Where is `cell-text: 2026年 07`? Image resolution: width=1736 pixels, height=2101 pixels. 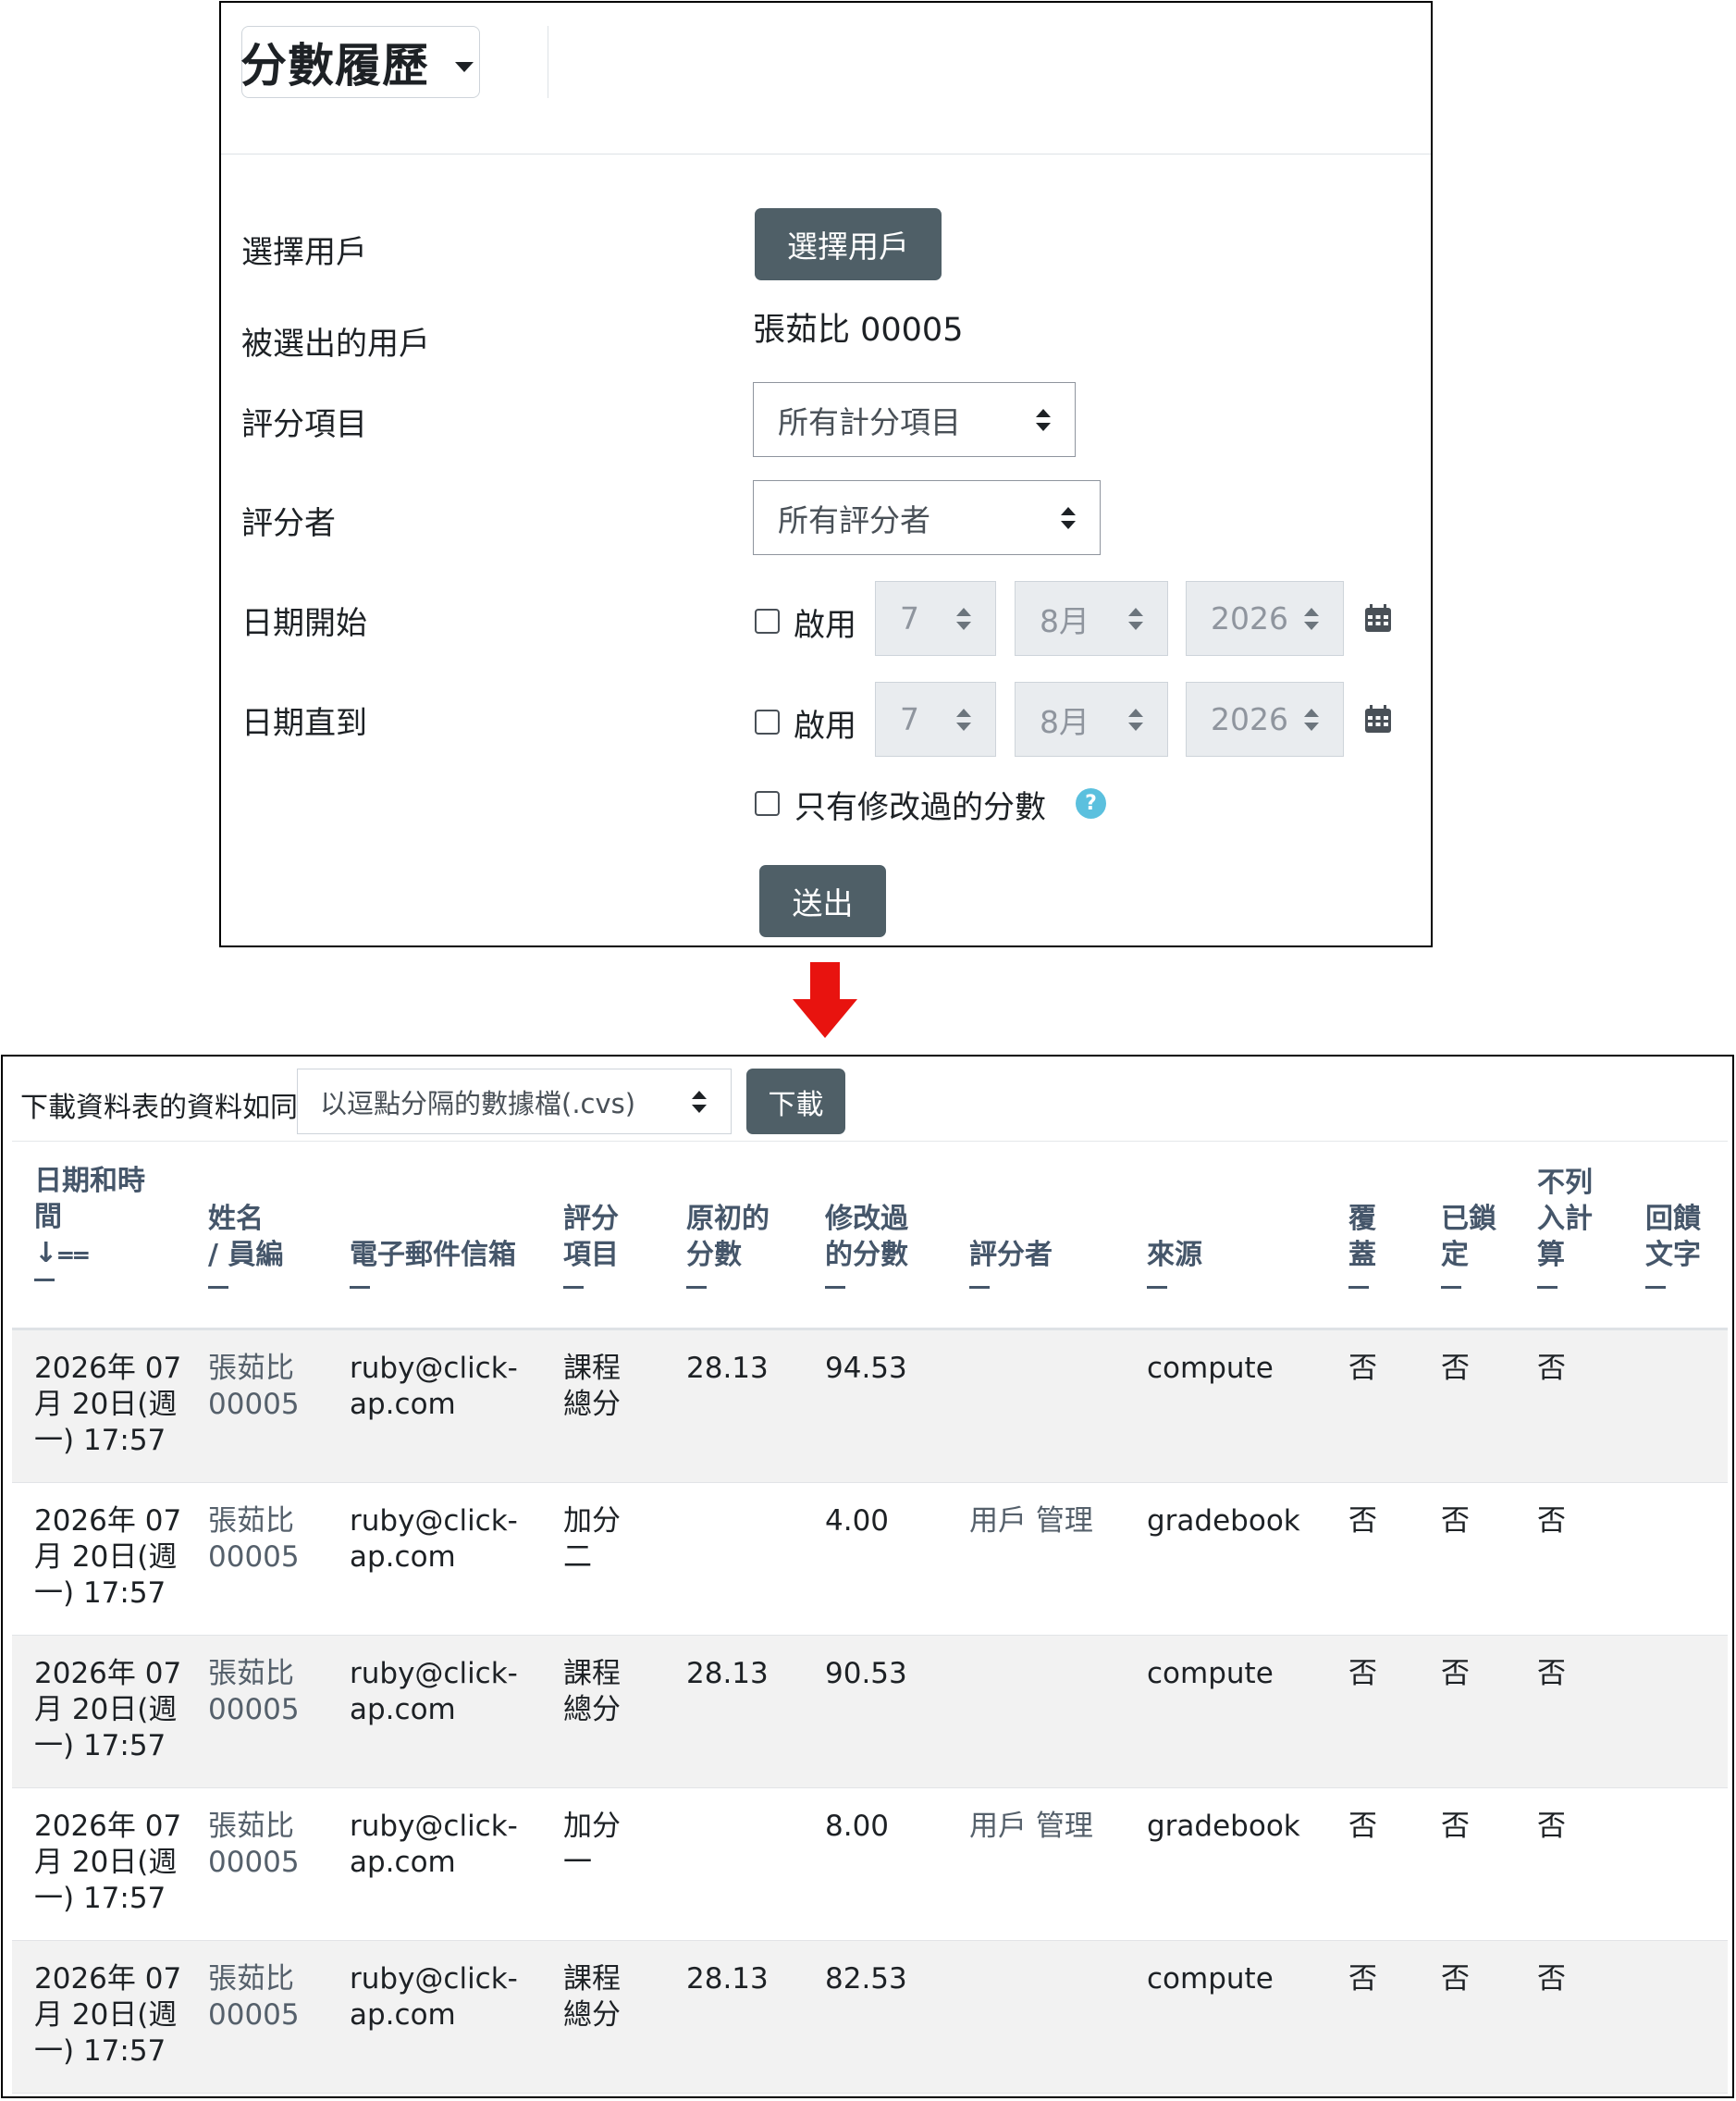
cell-text: 2026年 07 is located at coordinates (108, 1979).